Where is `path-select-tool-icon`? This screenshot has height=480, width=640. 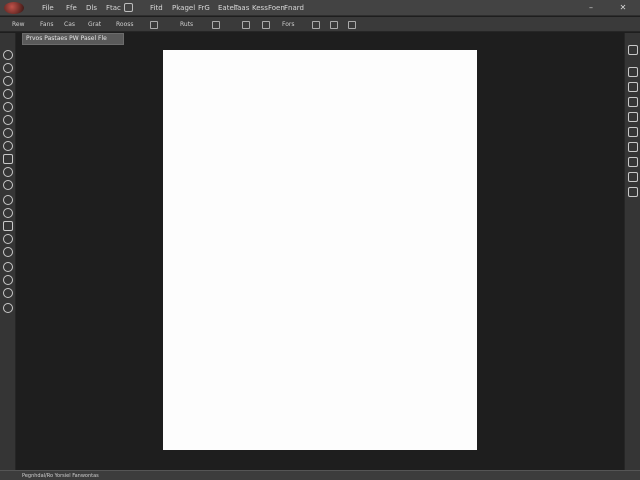 path-select-tool-icon is located at coordinates (8, 267).